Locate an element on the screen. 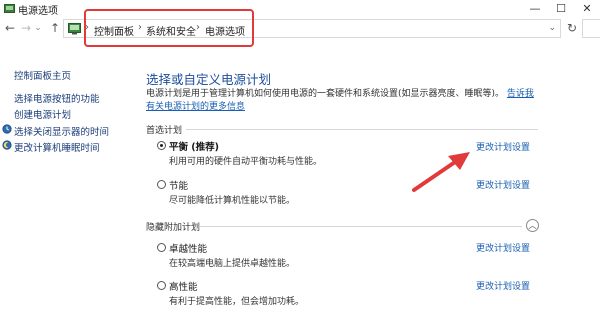  plan-desc-power-saver: 尽可能降低计算机性能以节能。 is located at coordinates (232, 201).